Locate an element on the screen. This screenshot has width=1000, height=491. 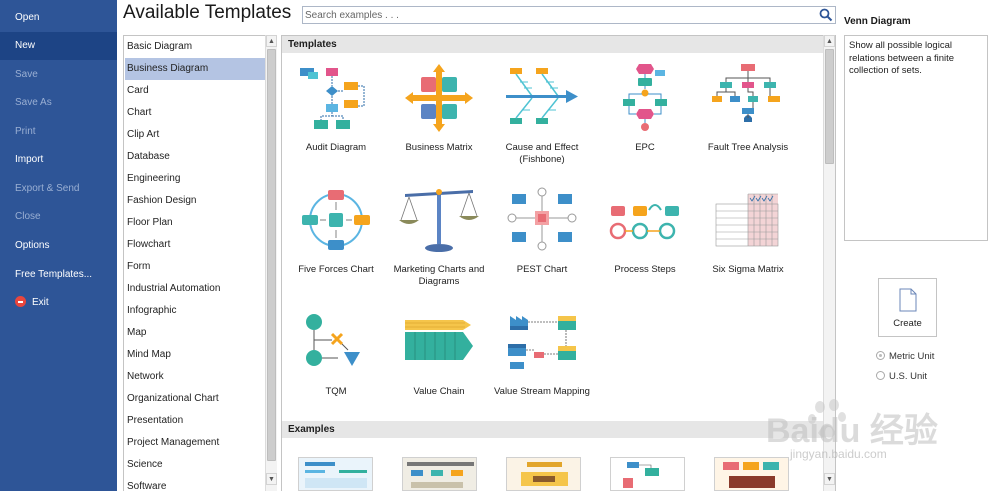
category-item: Science is located at coordinates (195, 465).